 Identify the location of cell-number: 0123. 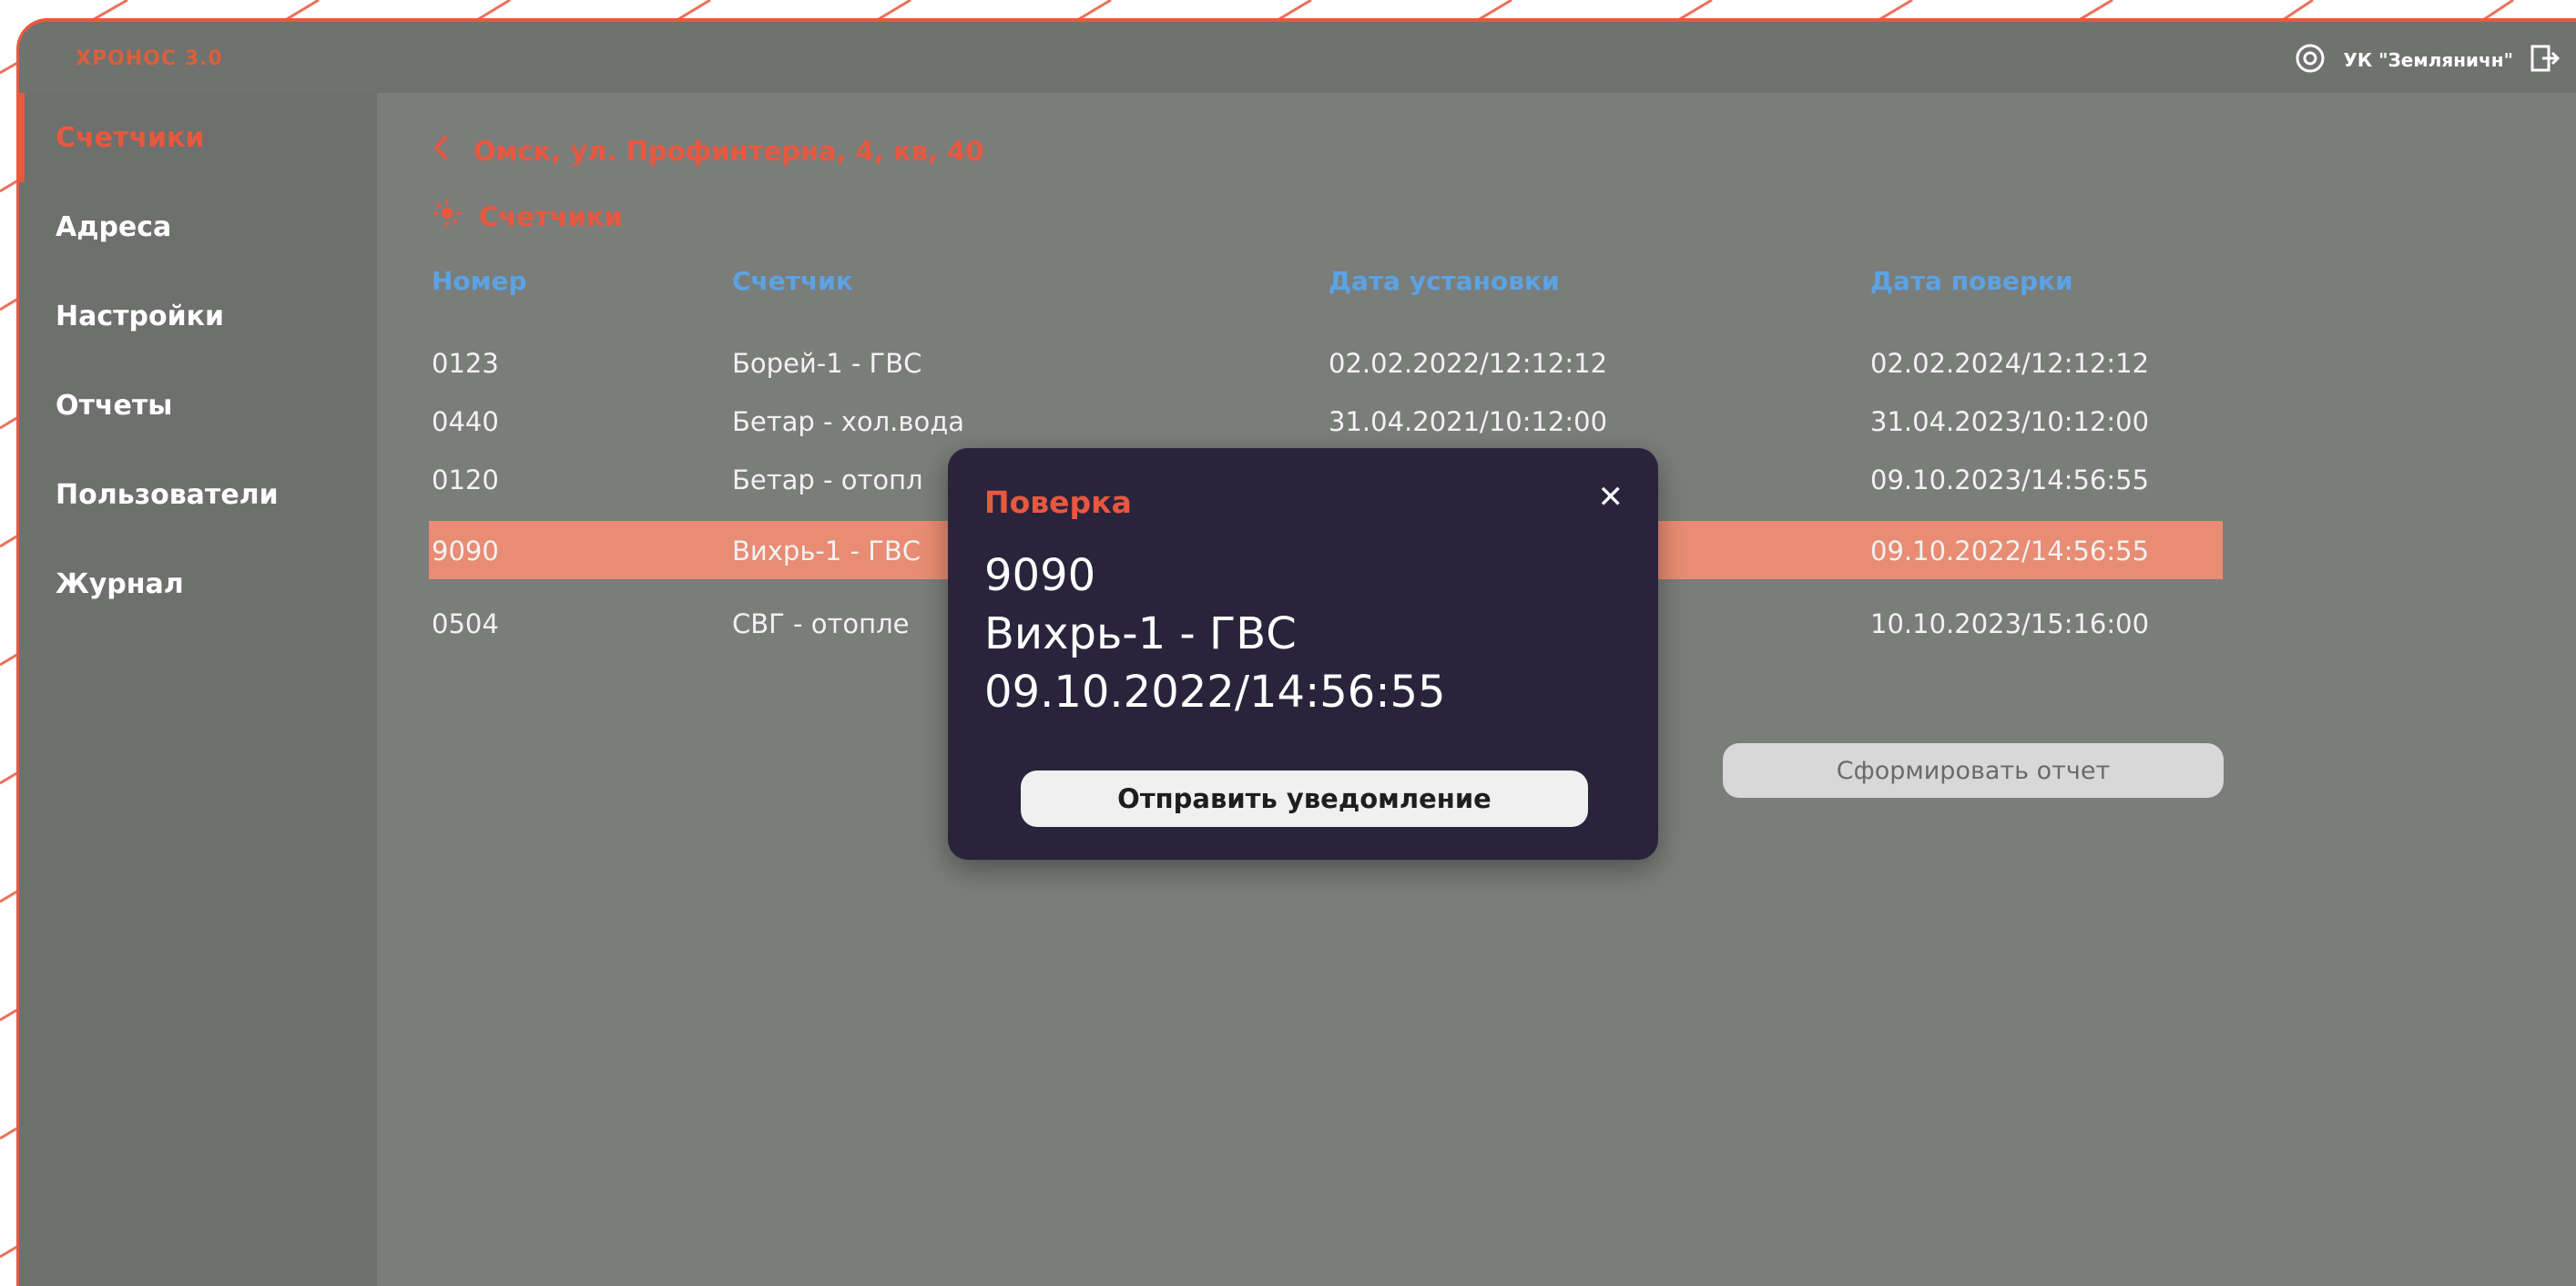
(466, 364).